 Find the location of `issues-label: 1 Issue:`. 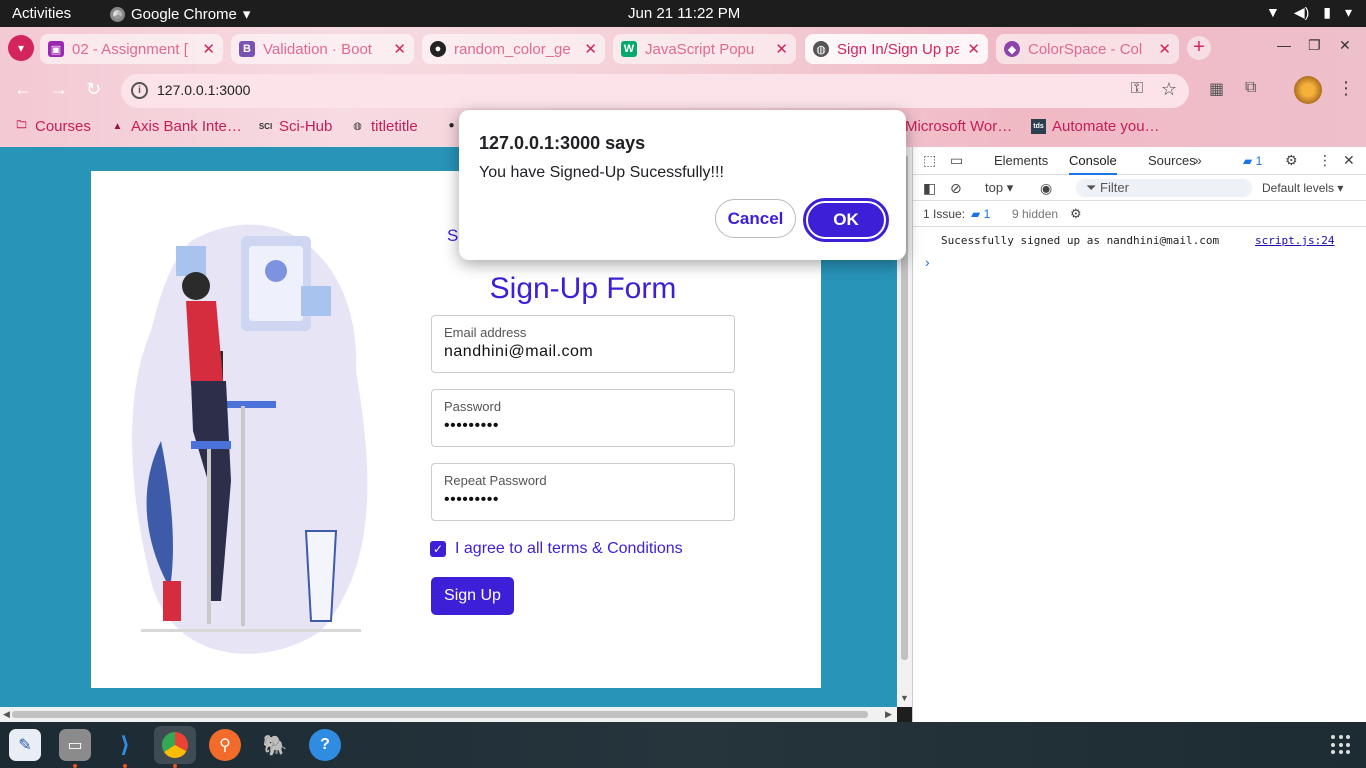

issues-label: 1 Issue: is located at coordinates (944, 214).